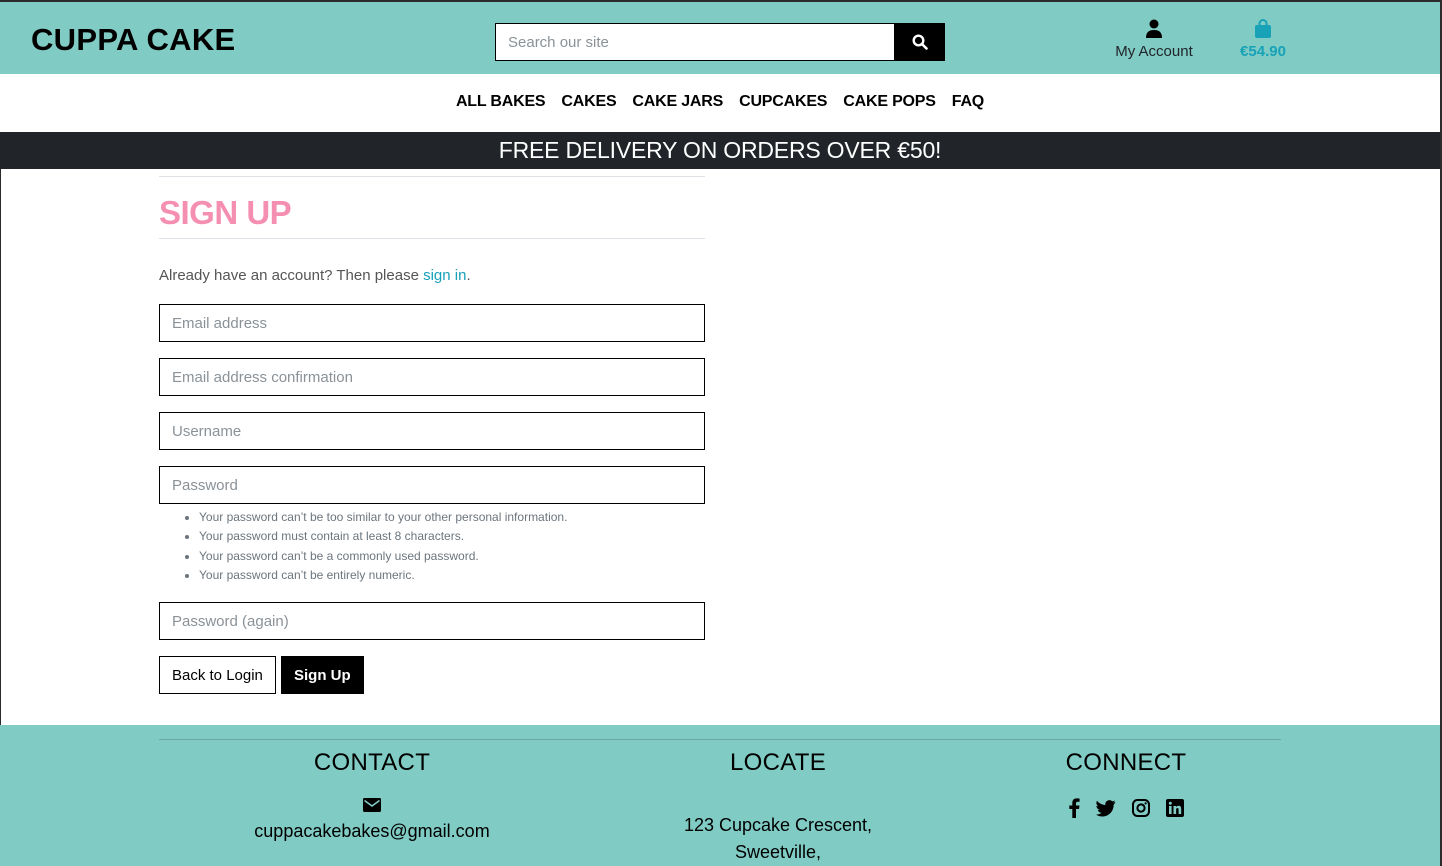  Describe the element at coordinates (1154, 39) in the screenshot. I see `my-account-link: My Account` at that location.